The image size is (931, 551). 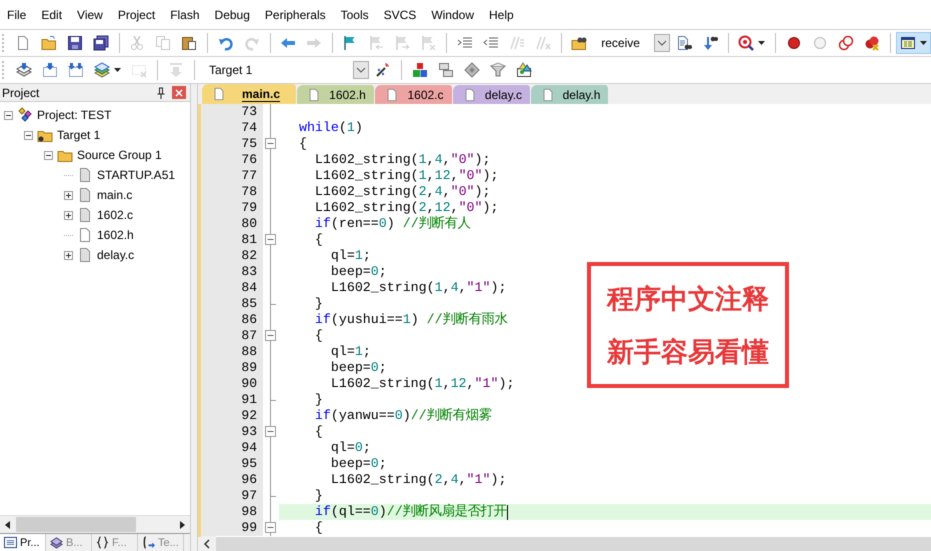 What do you see at coordinates (355, 15) in the screenshot?
I see `menu-item: Tools` at bounding box center [355, 15].